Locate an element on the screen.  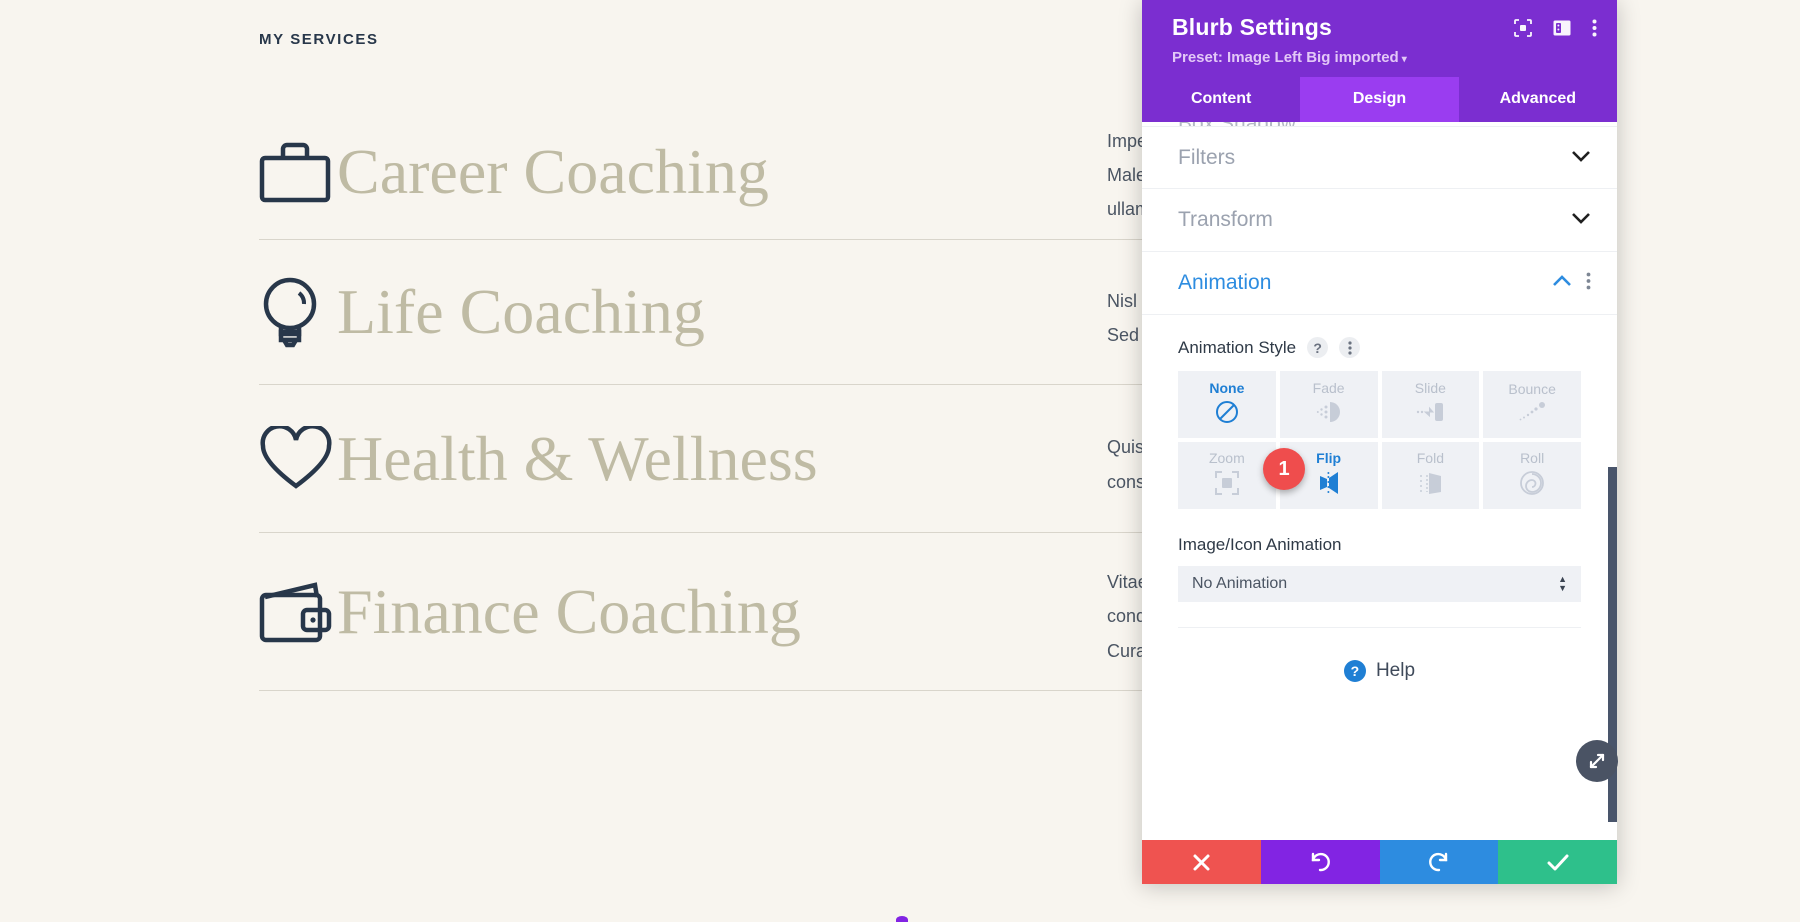
section-transform: Transform is located at coordinates (1379, 220).